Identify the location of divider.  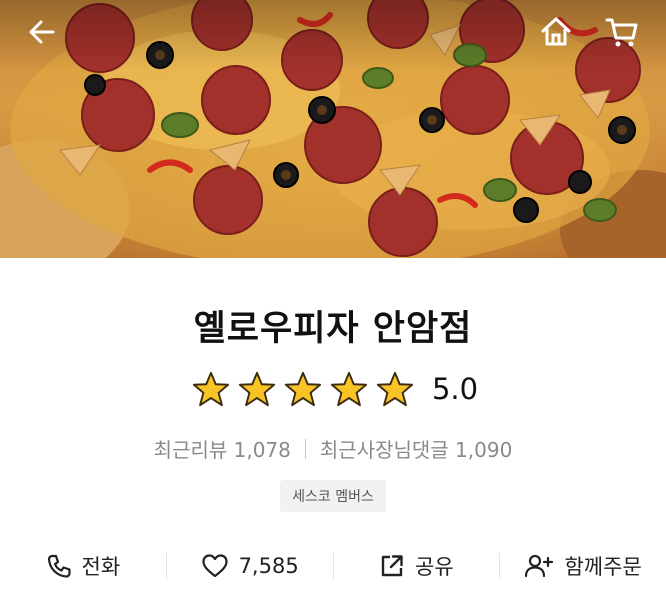
(305, 448).